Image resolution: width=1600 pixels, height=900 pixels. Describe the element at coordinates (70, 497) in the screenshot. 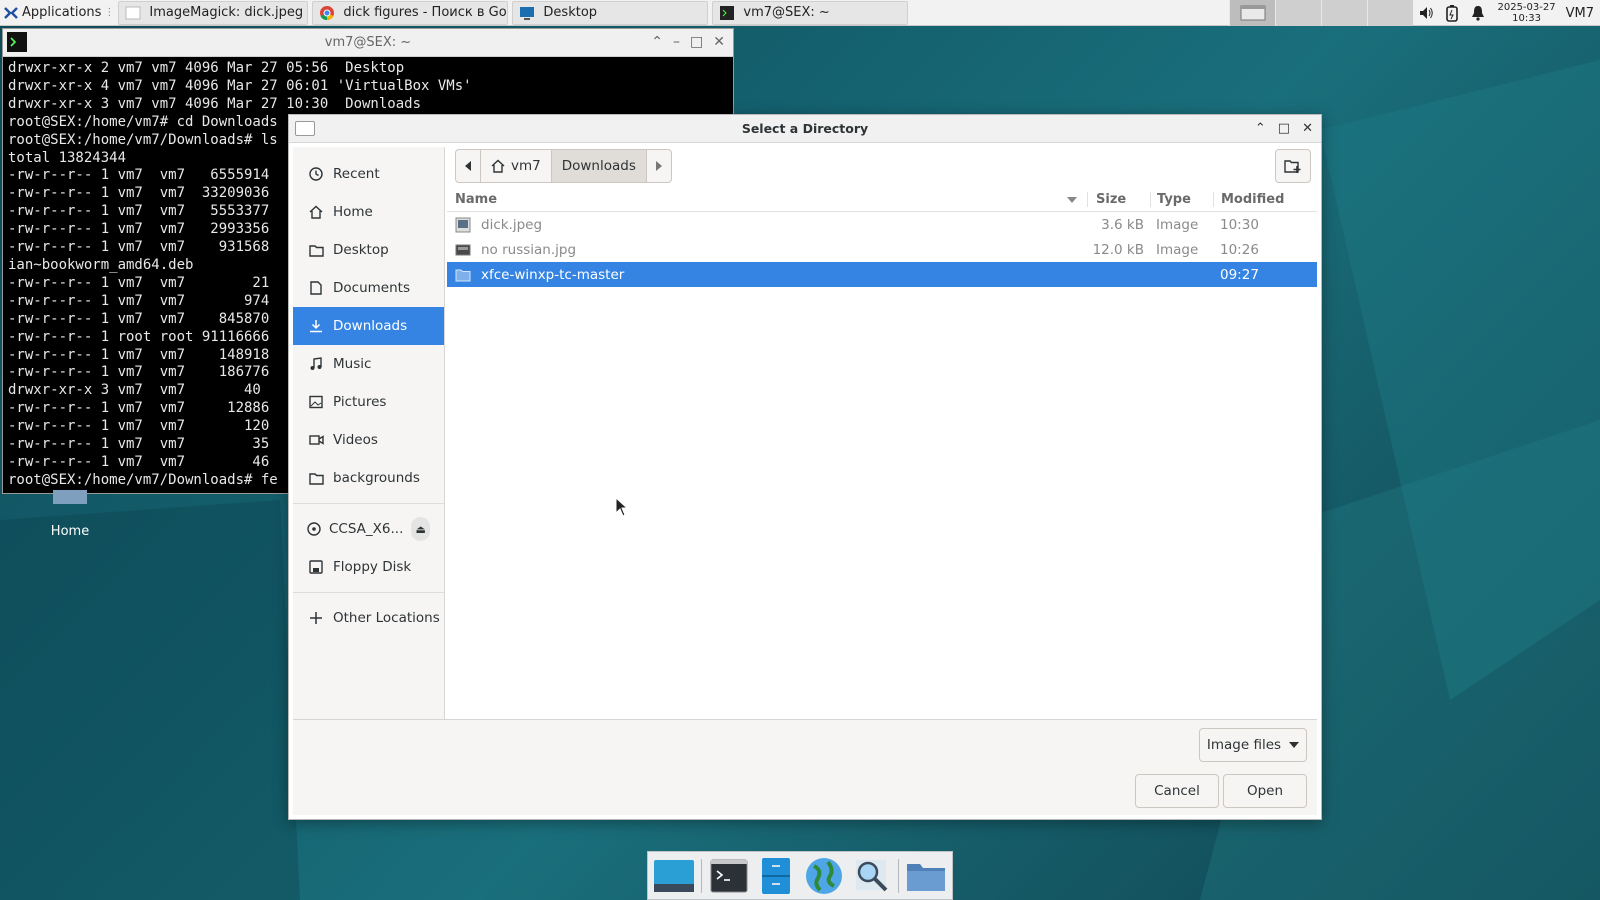

I see `home-folder-icon` at that location.